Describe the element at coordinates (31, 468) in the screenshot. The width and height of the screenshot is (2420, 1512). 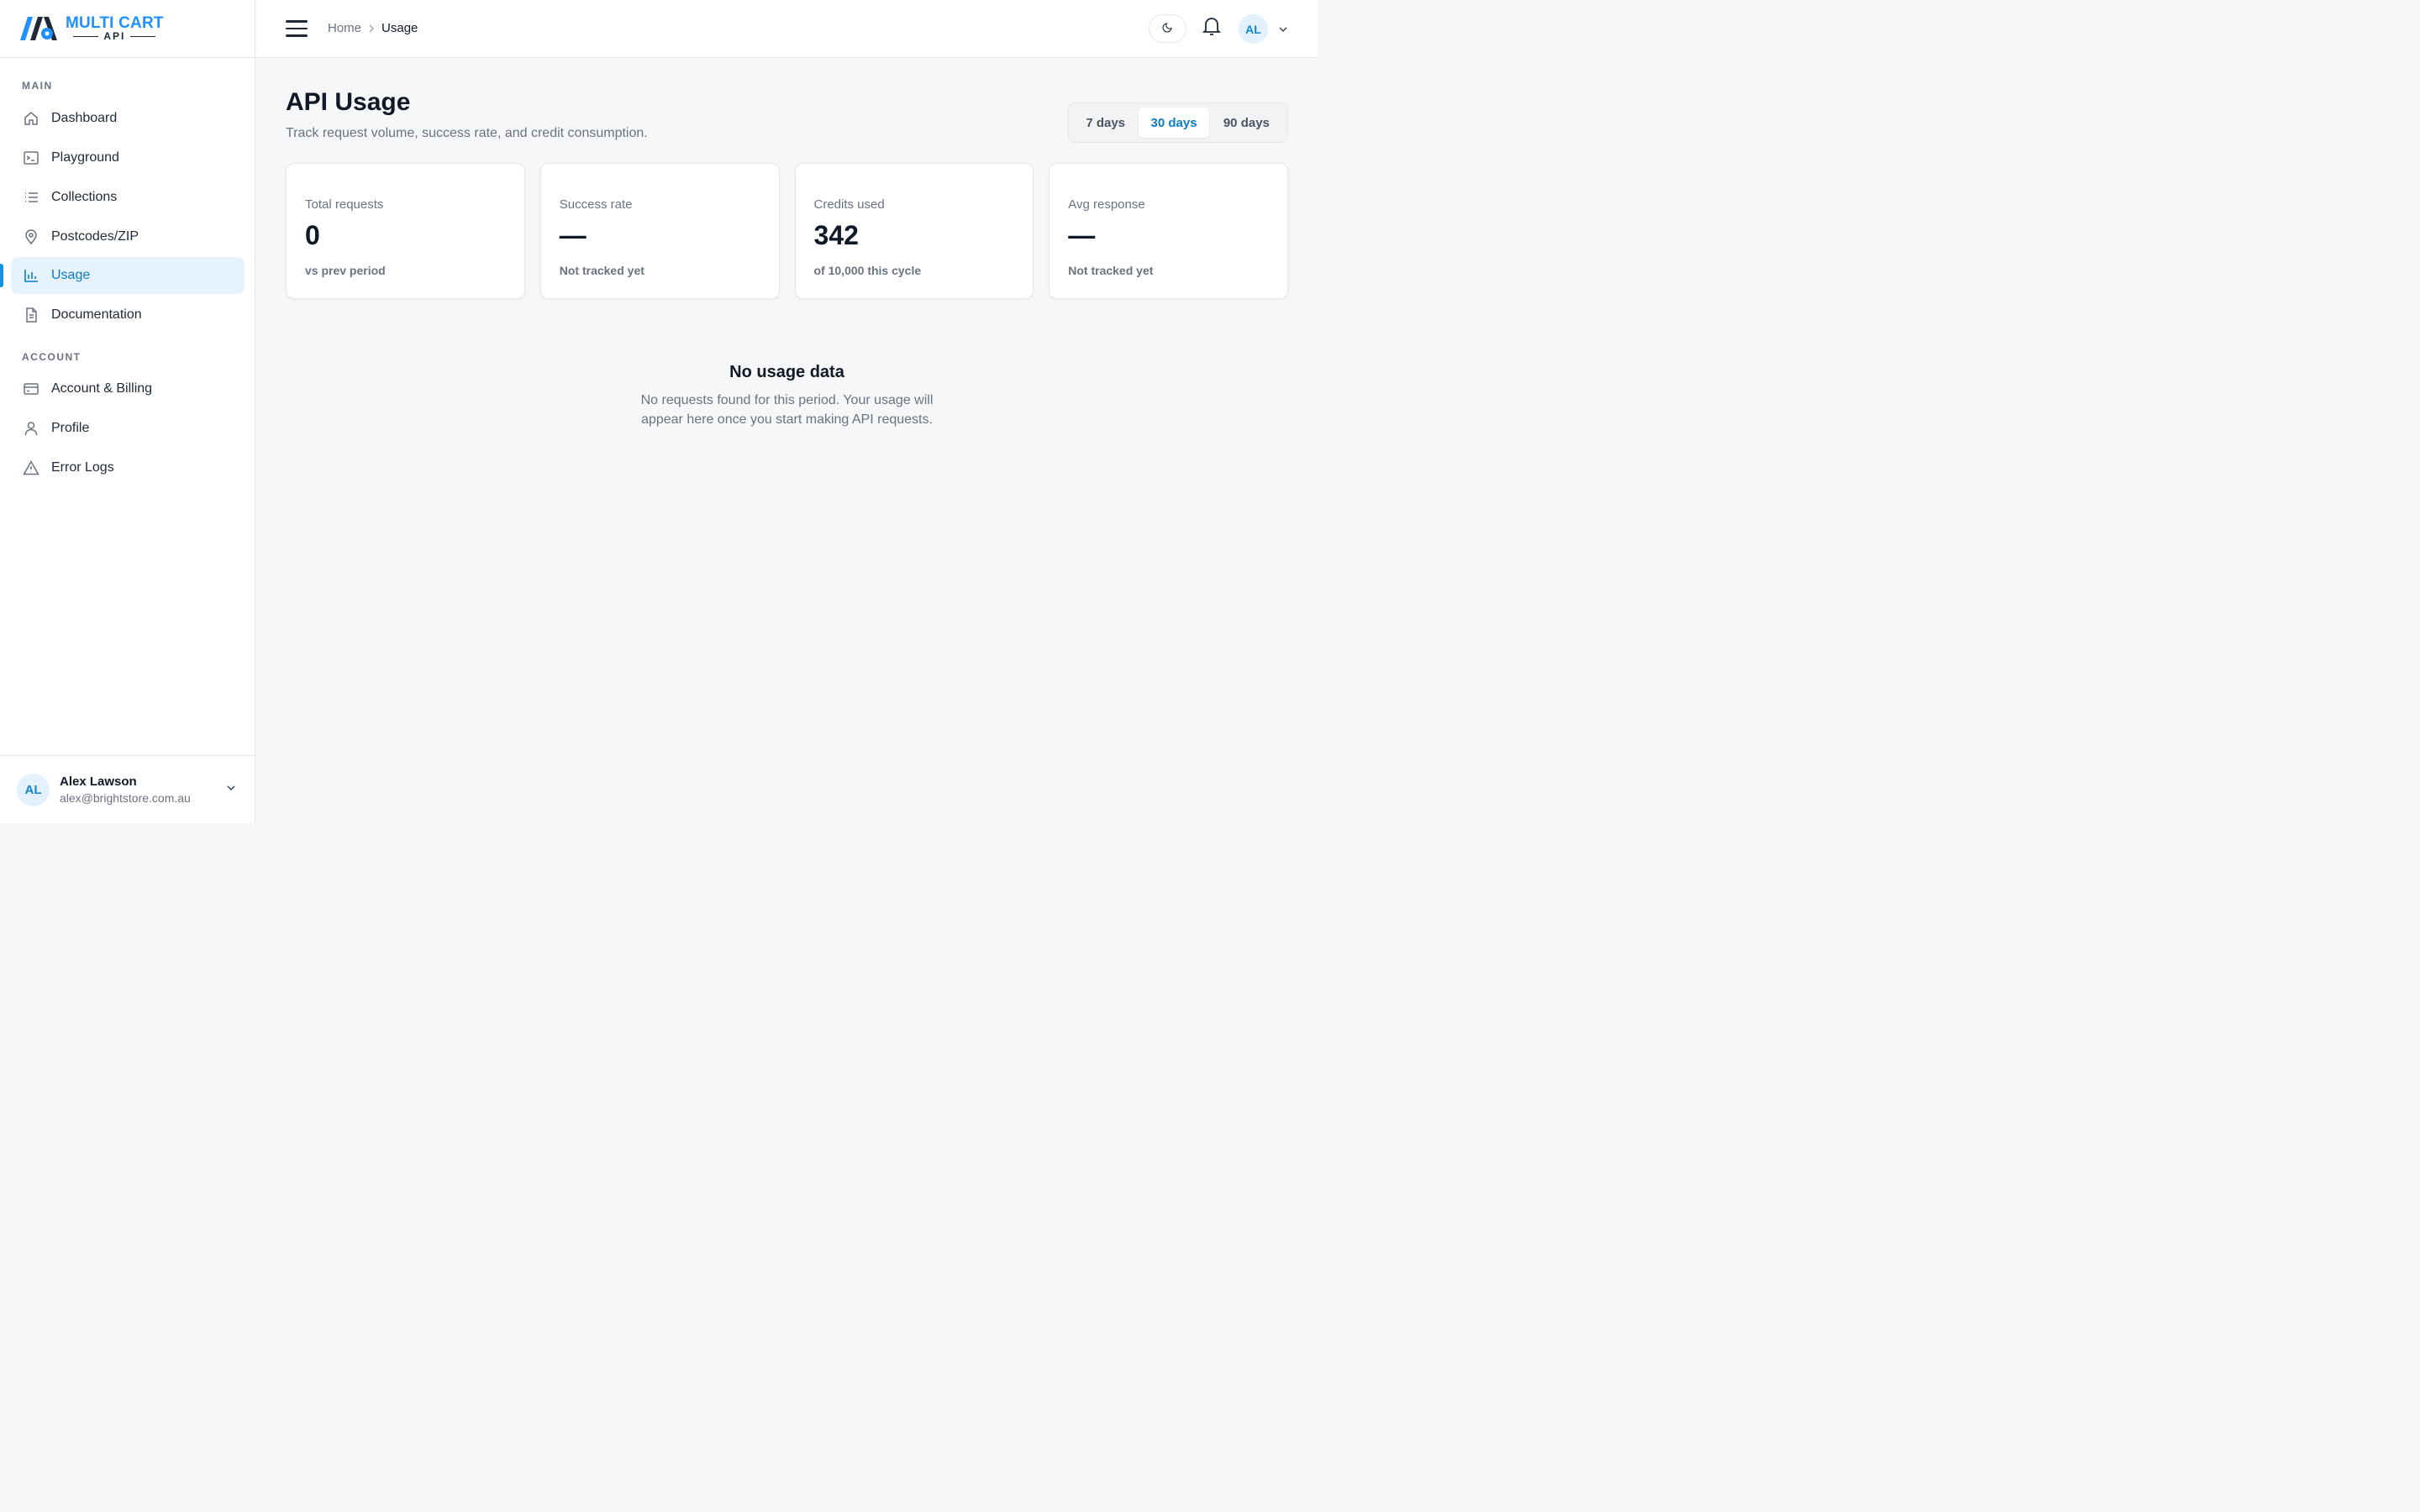
I see `warning-icon` at that location.